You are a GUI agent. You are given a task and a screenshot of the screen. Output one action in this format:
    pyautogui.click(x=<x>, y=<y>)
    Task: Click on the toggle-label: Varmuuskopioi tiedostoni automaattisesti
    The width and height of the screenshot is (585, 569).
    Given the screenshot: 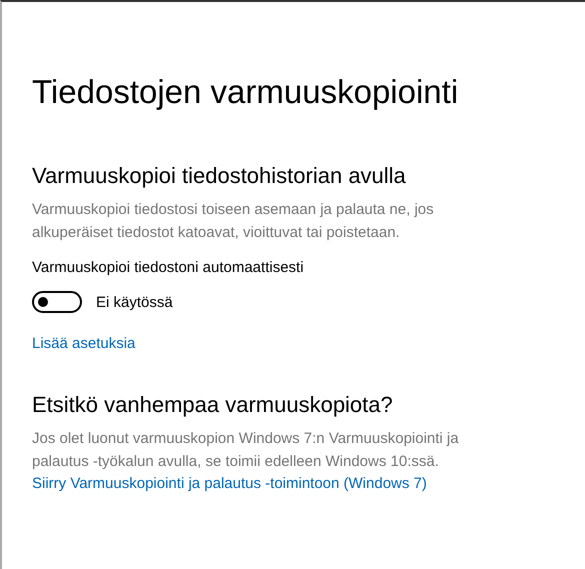 What is the action you would take?
    pyautogui.click(x=168, y=268)
    